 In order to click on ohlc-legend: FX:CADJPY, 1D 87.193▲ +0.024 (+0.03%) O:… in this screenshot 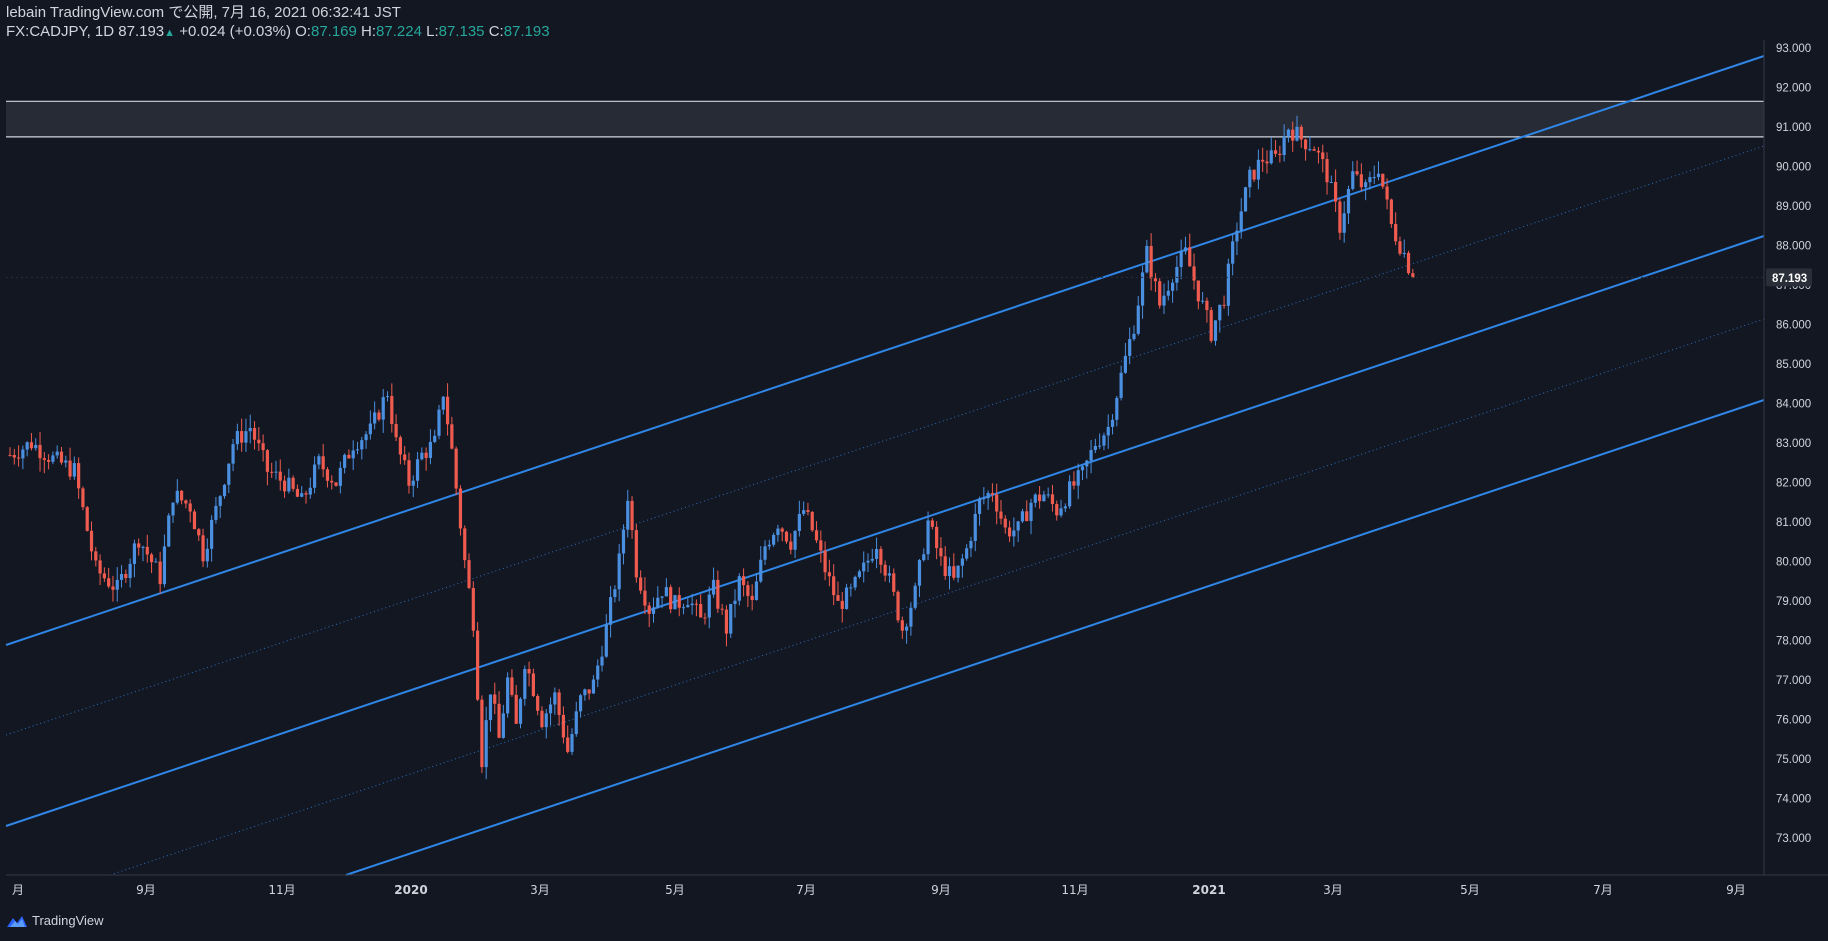, I will do `click(278, 32)`.